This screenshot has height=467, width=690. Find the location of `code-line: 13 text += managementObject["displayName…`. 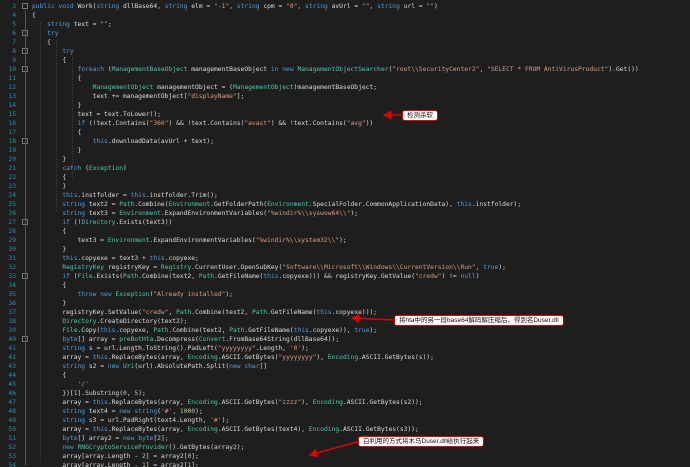

code-line: 13 text += managementObject["displayName… is located at coordinates (345, 96).